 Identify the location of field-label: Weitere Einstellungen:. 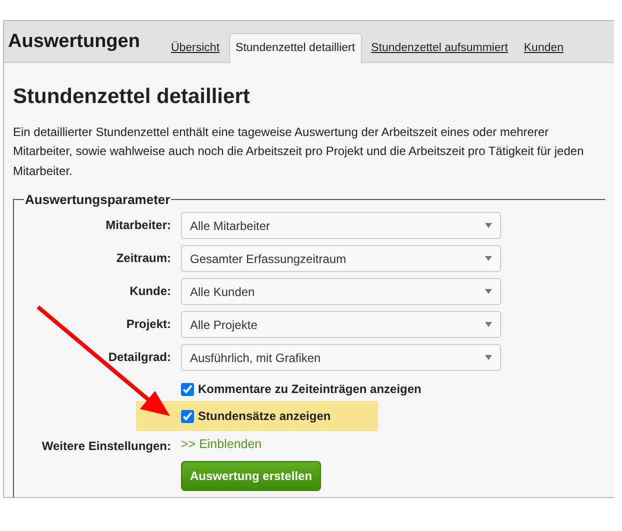
(105, 446).